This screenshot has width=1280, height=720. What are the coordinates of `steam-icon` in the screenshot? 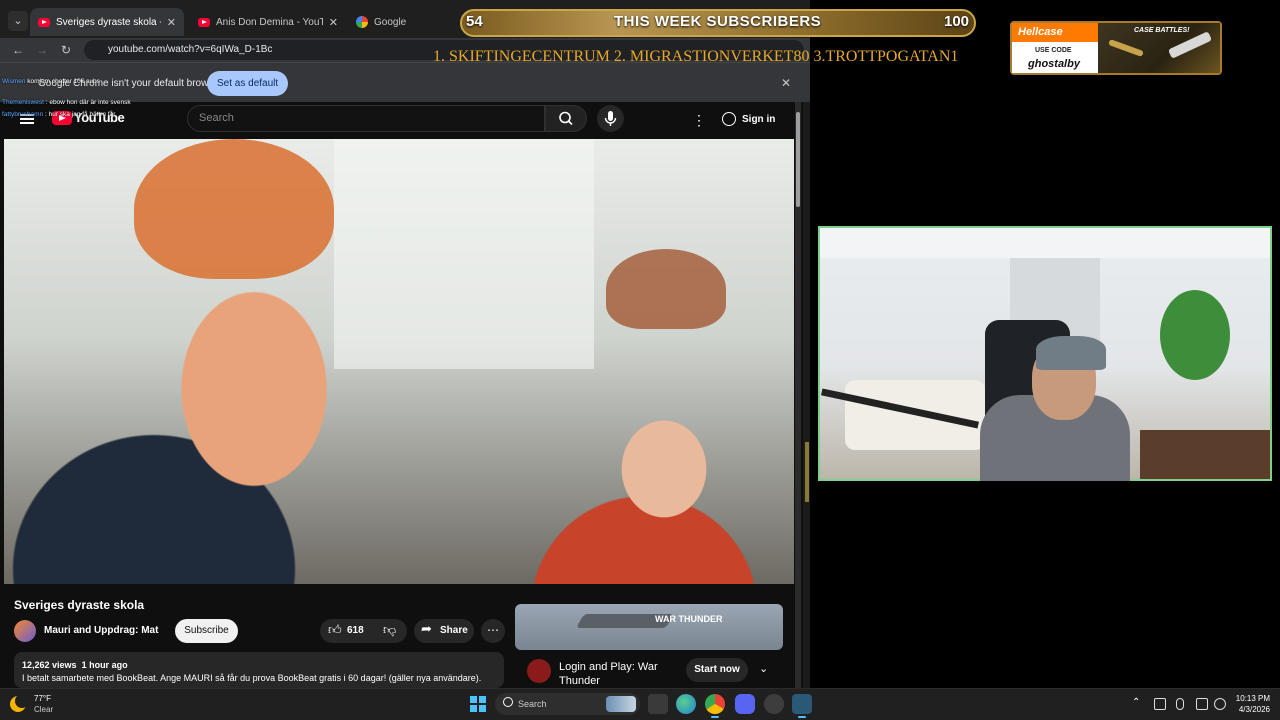 It's located at (774, 704).